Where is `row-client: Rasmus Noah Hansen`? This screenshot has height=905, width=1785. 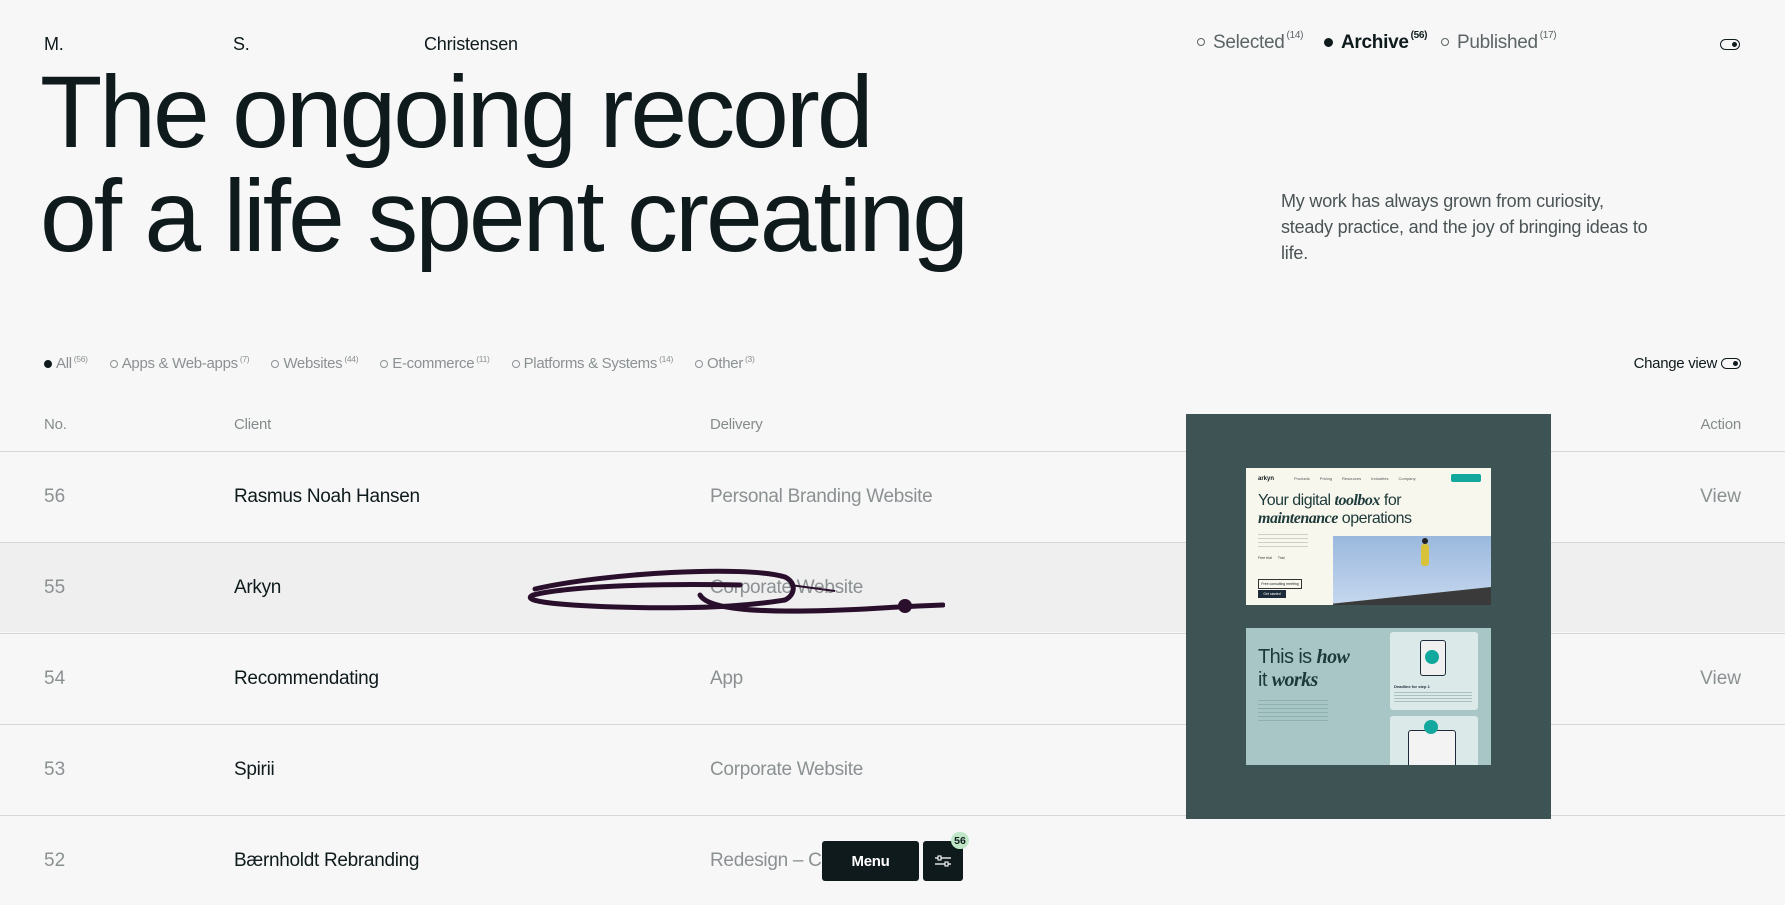 row-client: Rasmus Noah Hansen is located at coordinates (327, 496).